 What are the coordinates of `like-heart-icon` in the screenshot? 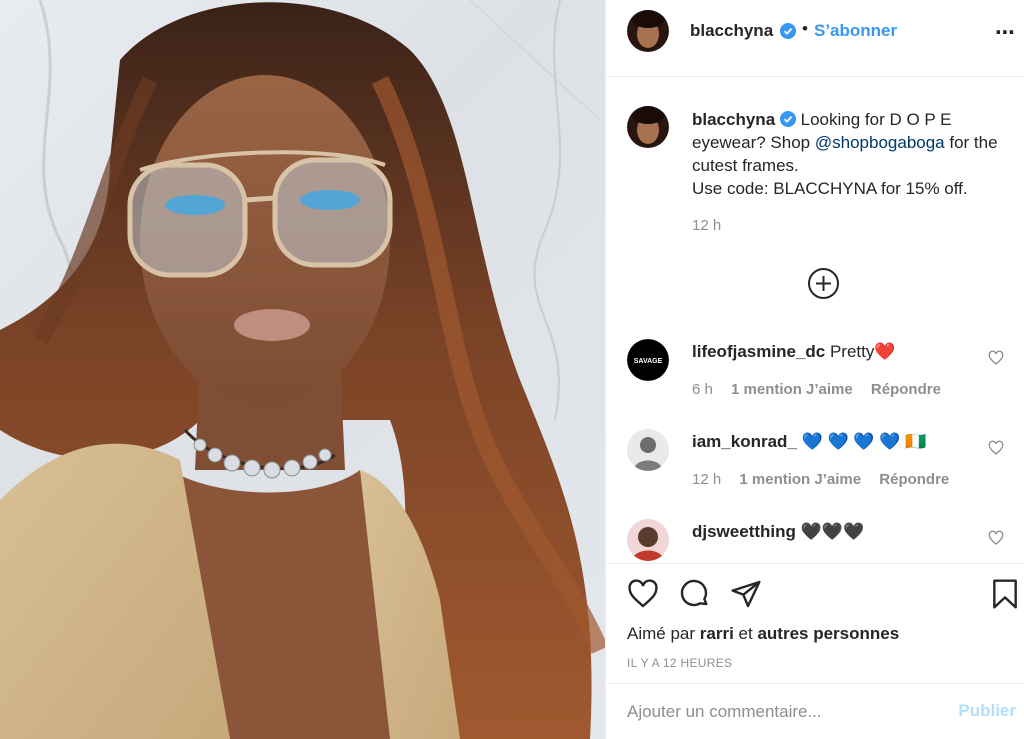 It's located at (643, 594).